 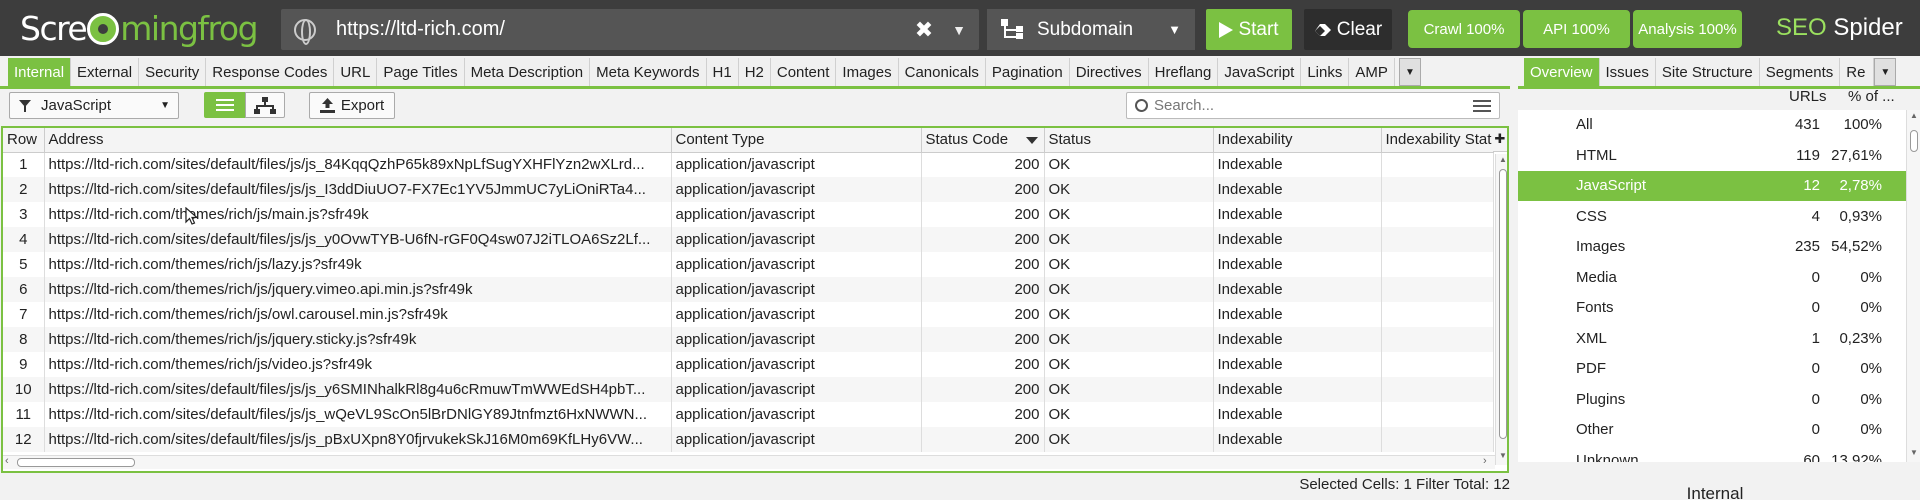 I want to click on overview-col-urls: URLs, so click(x=1808, y=96).